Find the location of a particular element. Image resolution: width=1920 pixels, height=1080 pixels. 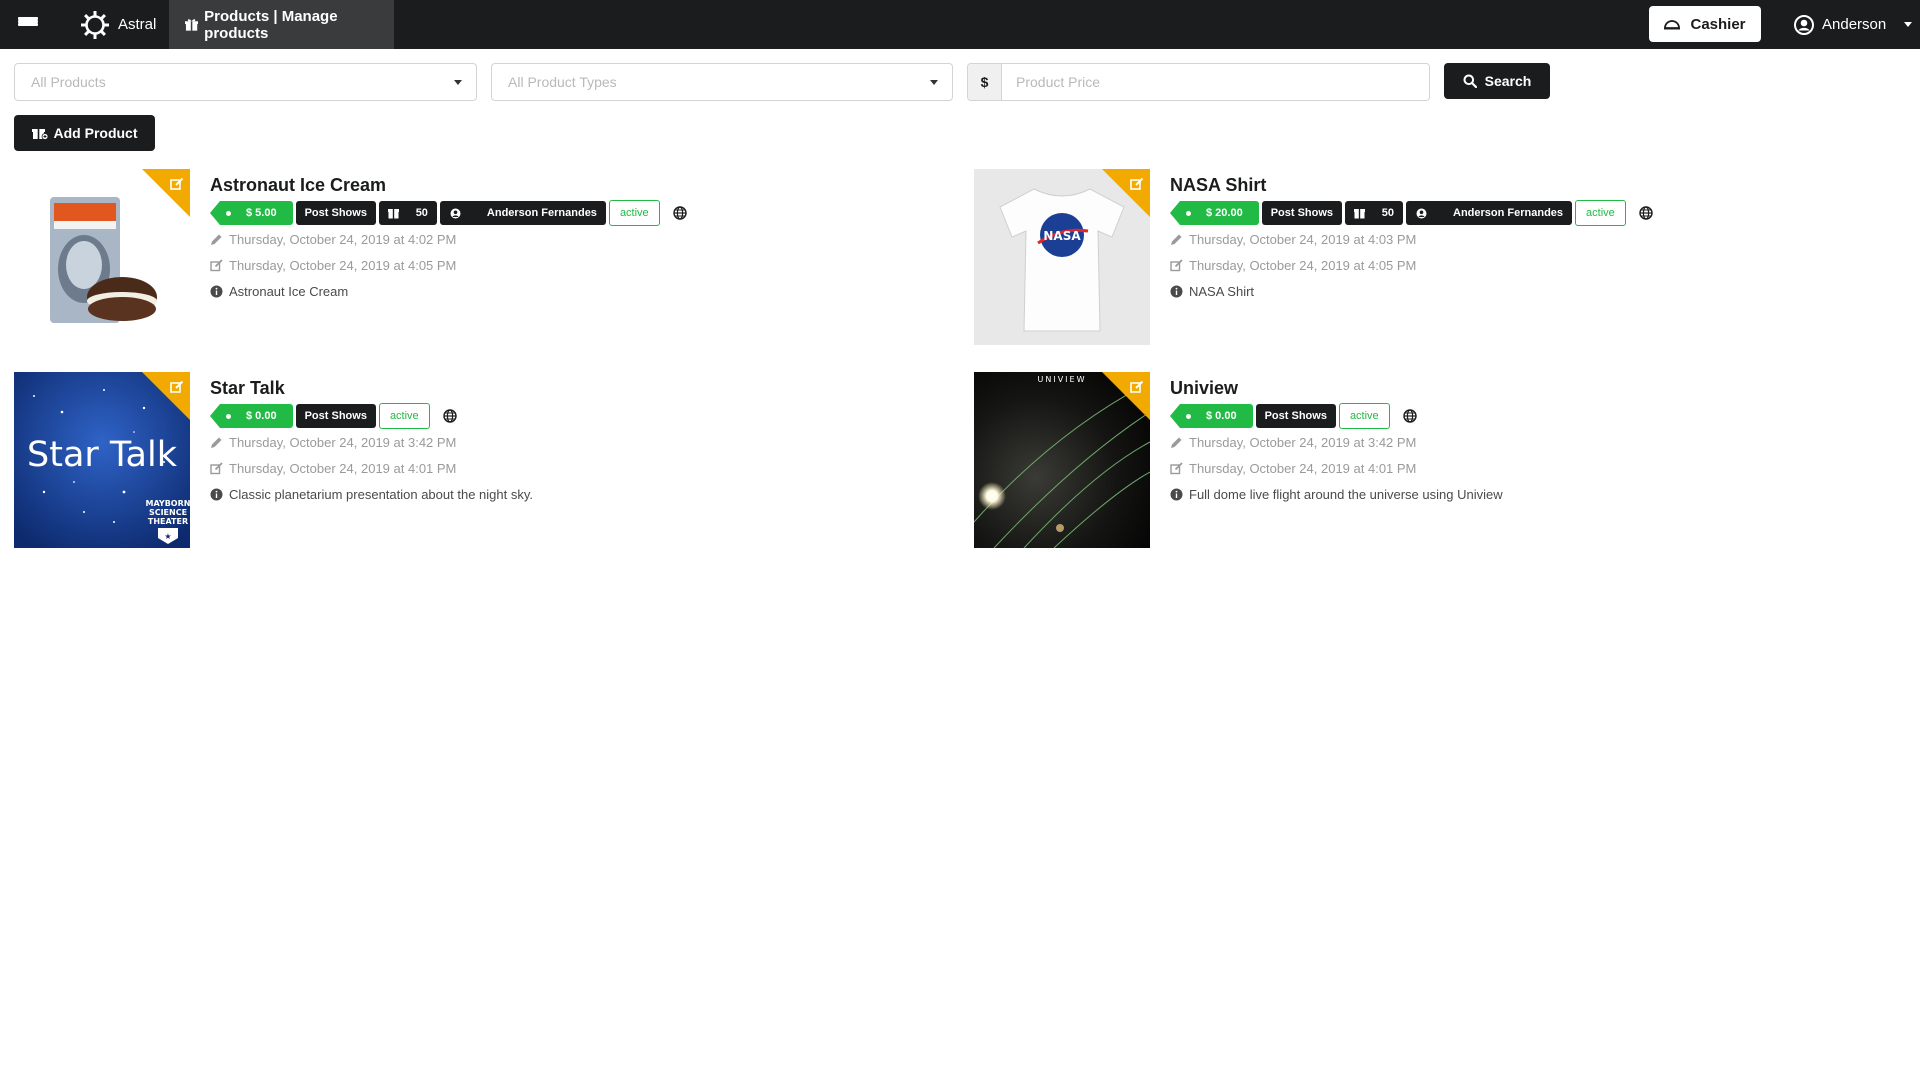

dropdown-caret-icon is located at coordinates (934, 82).